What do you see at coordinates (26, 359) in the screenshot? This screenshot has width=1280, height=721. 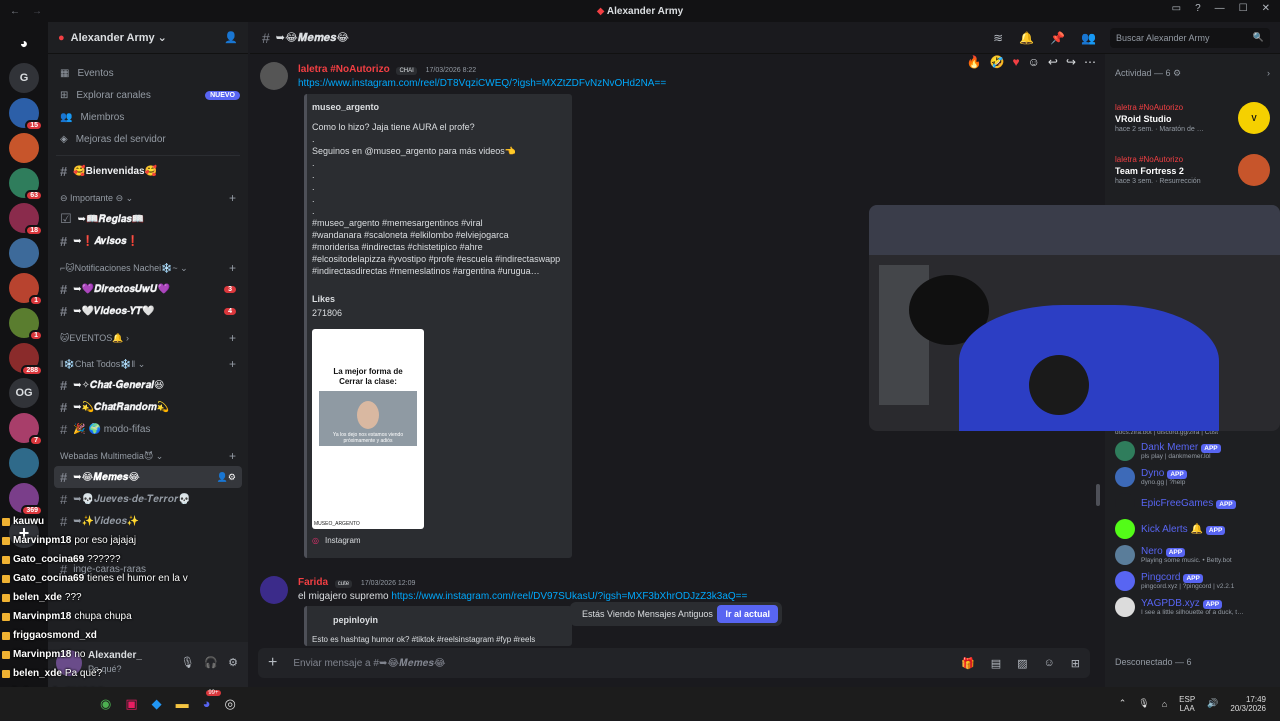 I see `server-icon: 288` at bounding box center [26, 359].